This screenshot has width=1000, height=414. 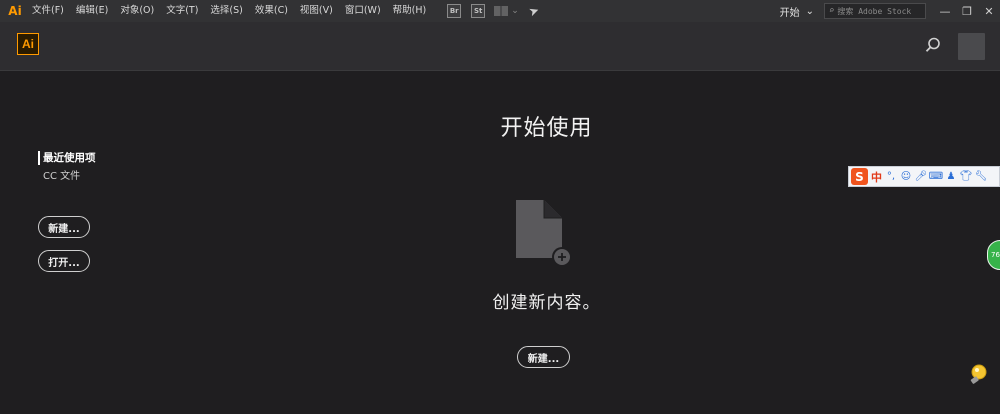 What do you see at coordinates (936, 177) in the screenshot?
I see `keyboard-icon: ⌨` at bounding box center [936, 177].